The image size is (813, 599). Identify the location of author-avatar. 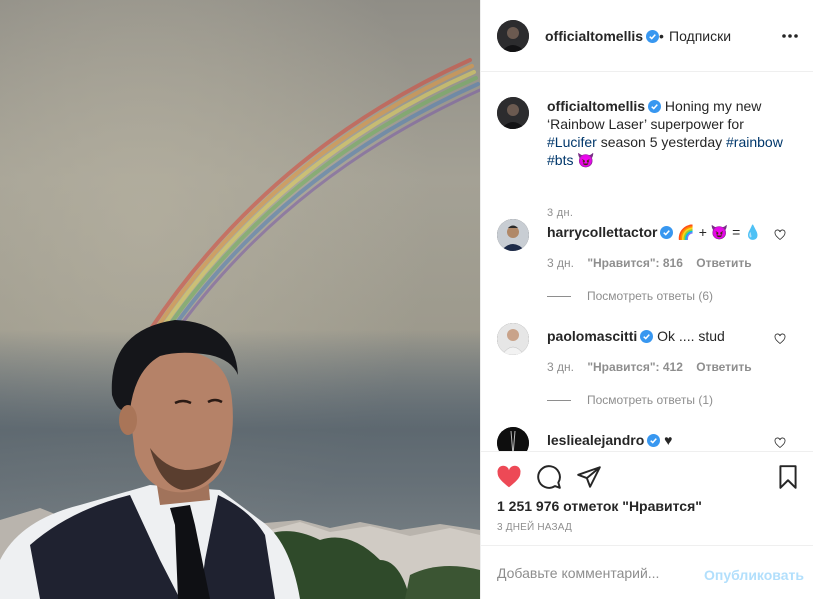
(513, 36).